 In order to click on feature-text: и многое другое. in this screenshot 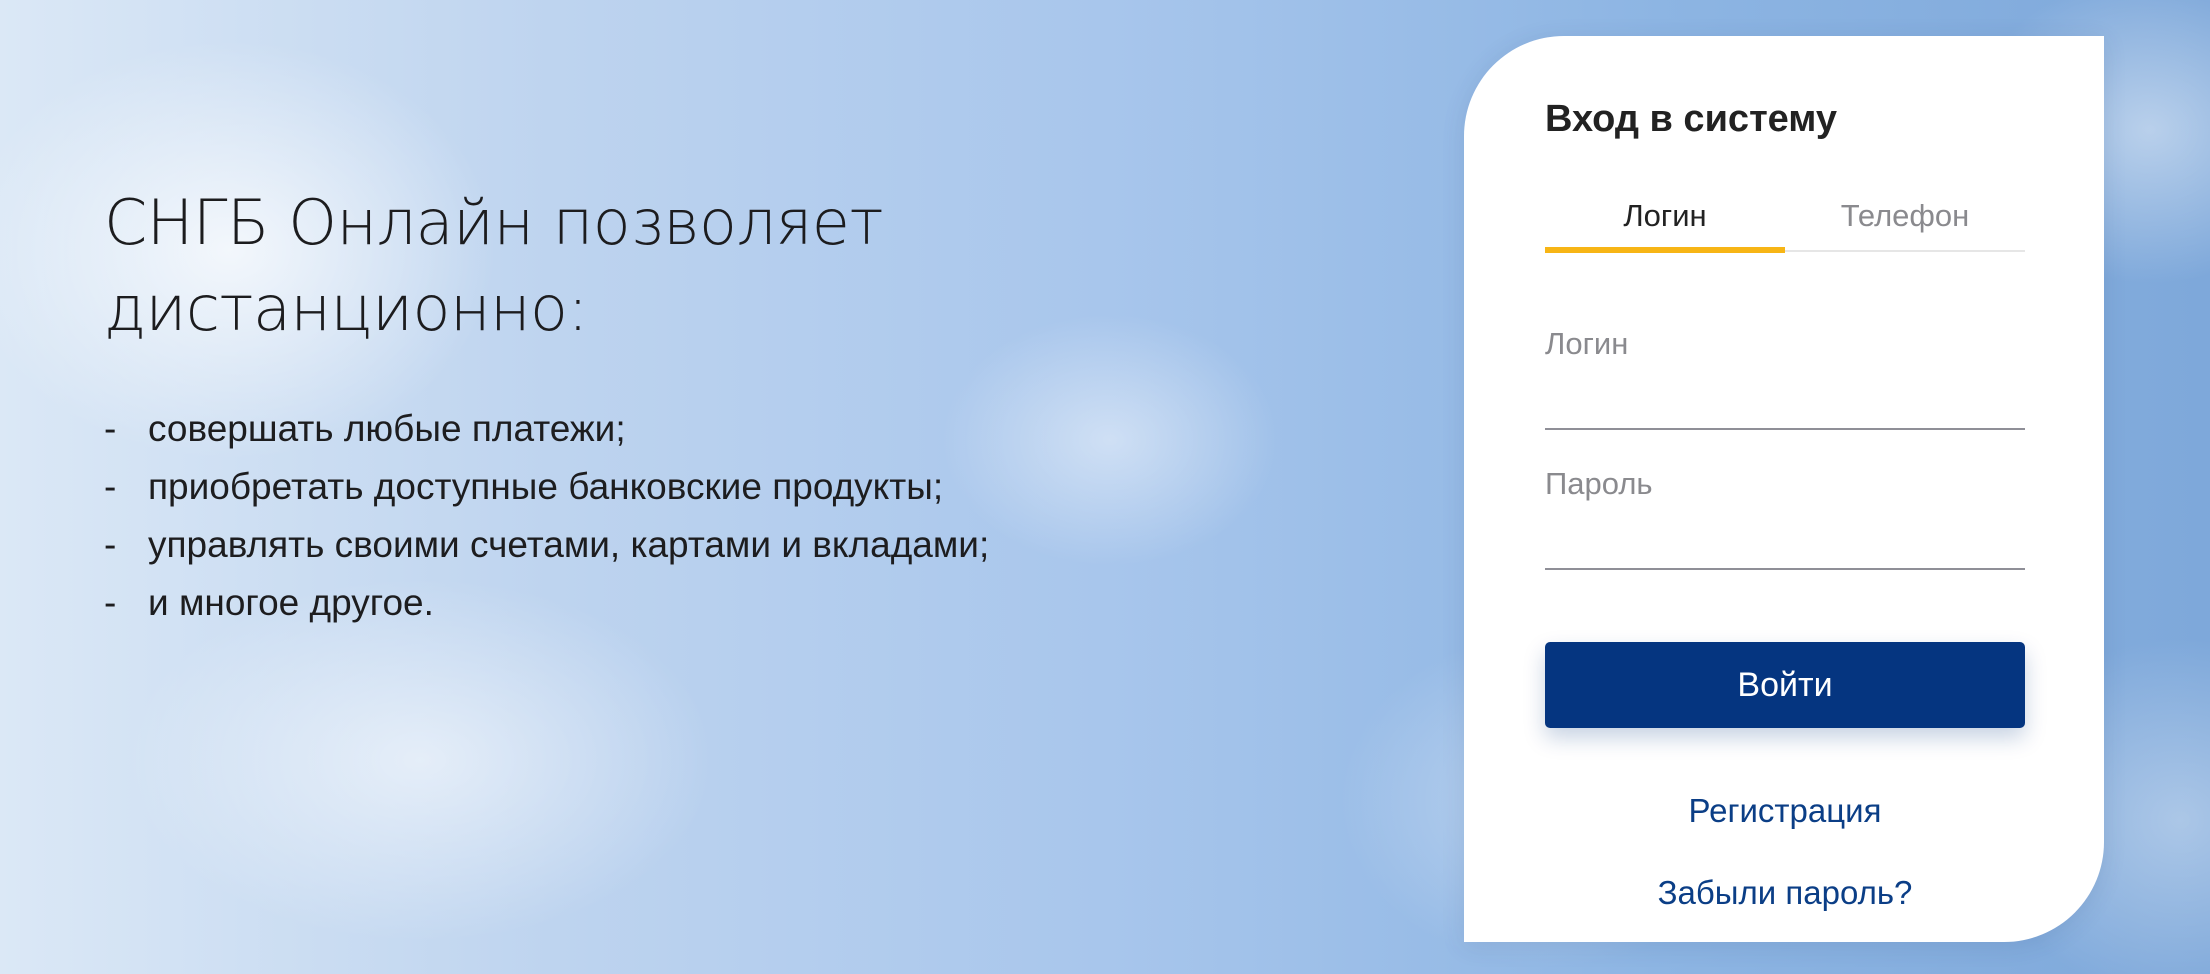, I will do `click(291, 602)`.